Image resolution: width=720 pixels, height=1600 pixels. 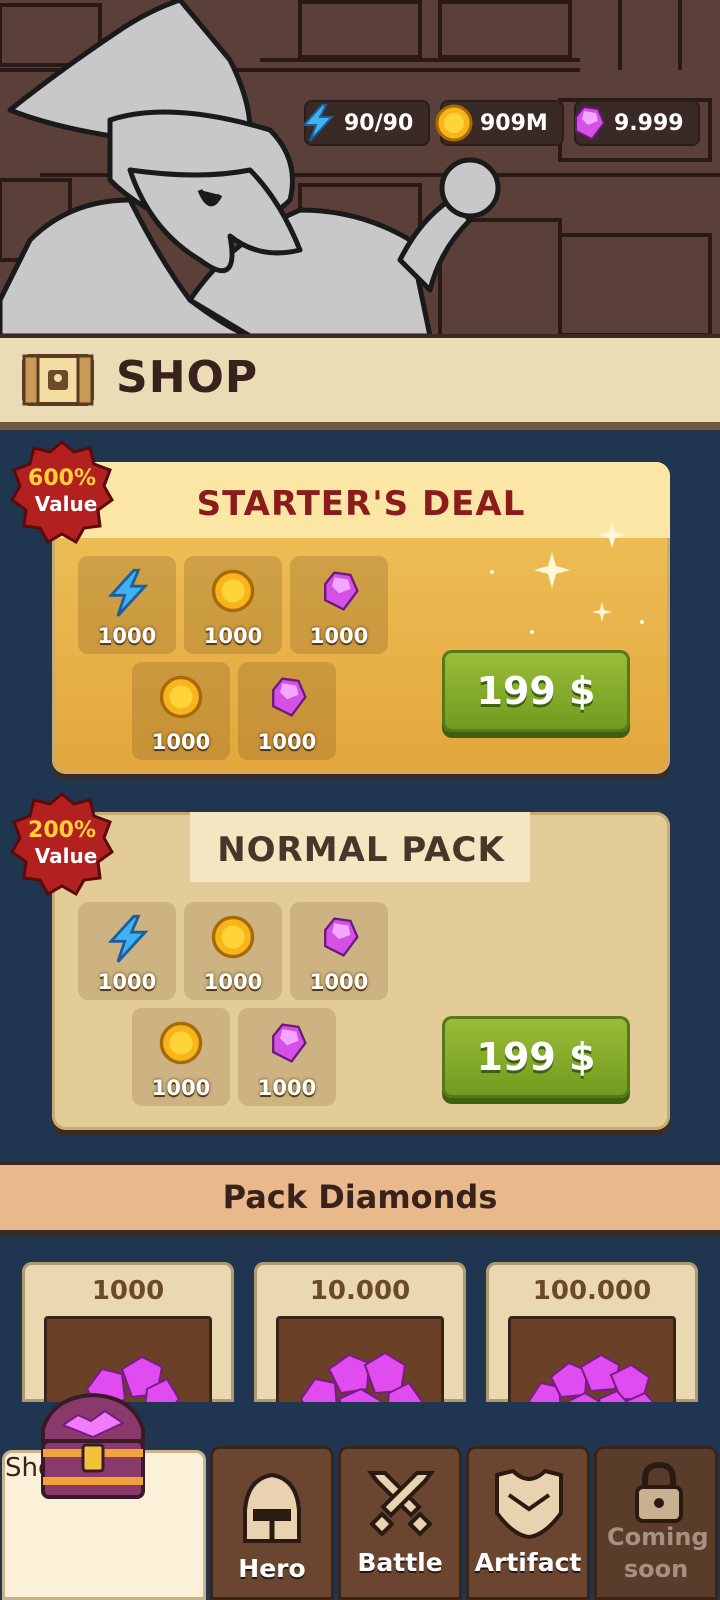 I want to click on normal-pack-buy-button: 199 $, so click(x=536, y=1057).